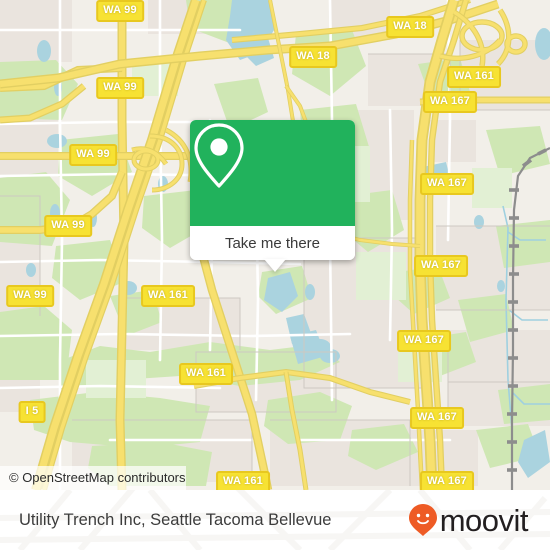 The width and height of the screenshot is (550, 550). Describe the element at coordinates (484, 520) in the screenshot. I see `moovit-wordmark: moovit` at that location.